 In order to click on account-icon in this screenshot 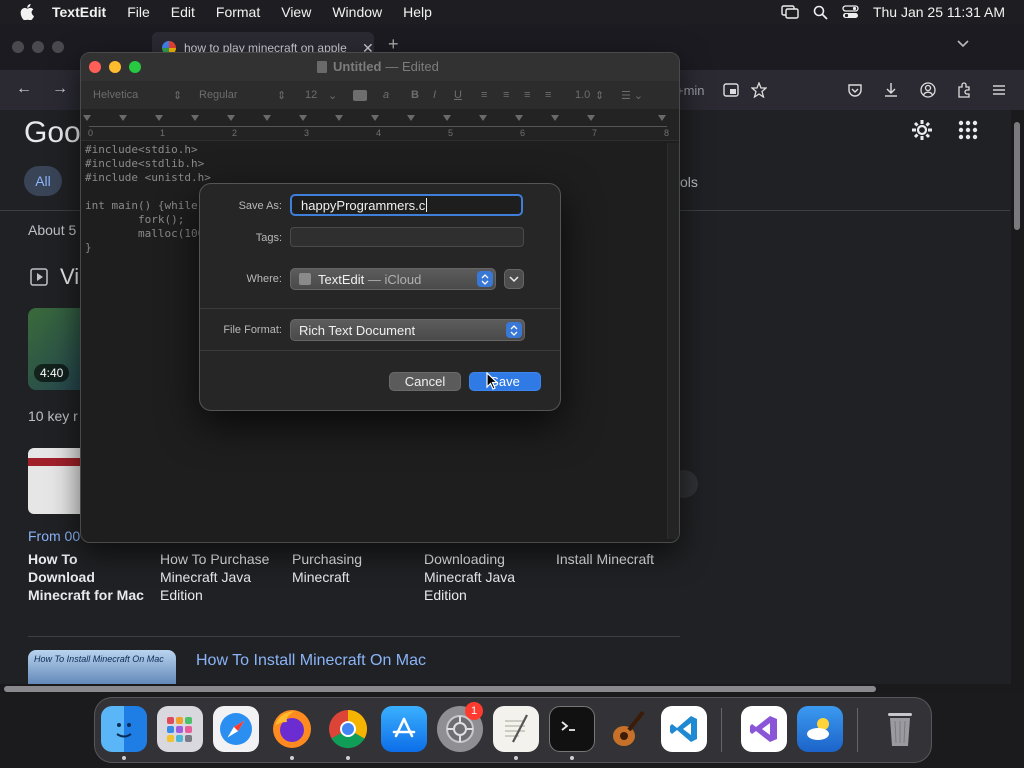, I will do `click(928, 90)`.